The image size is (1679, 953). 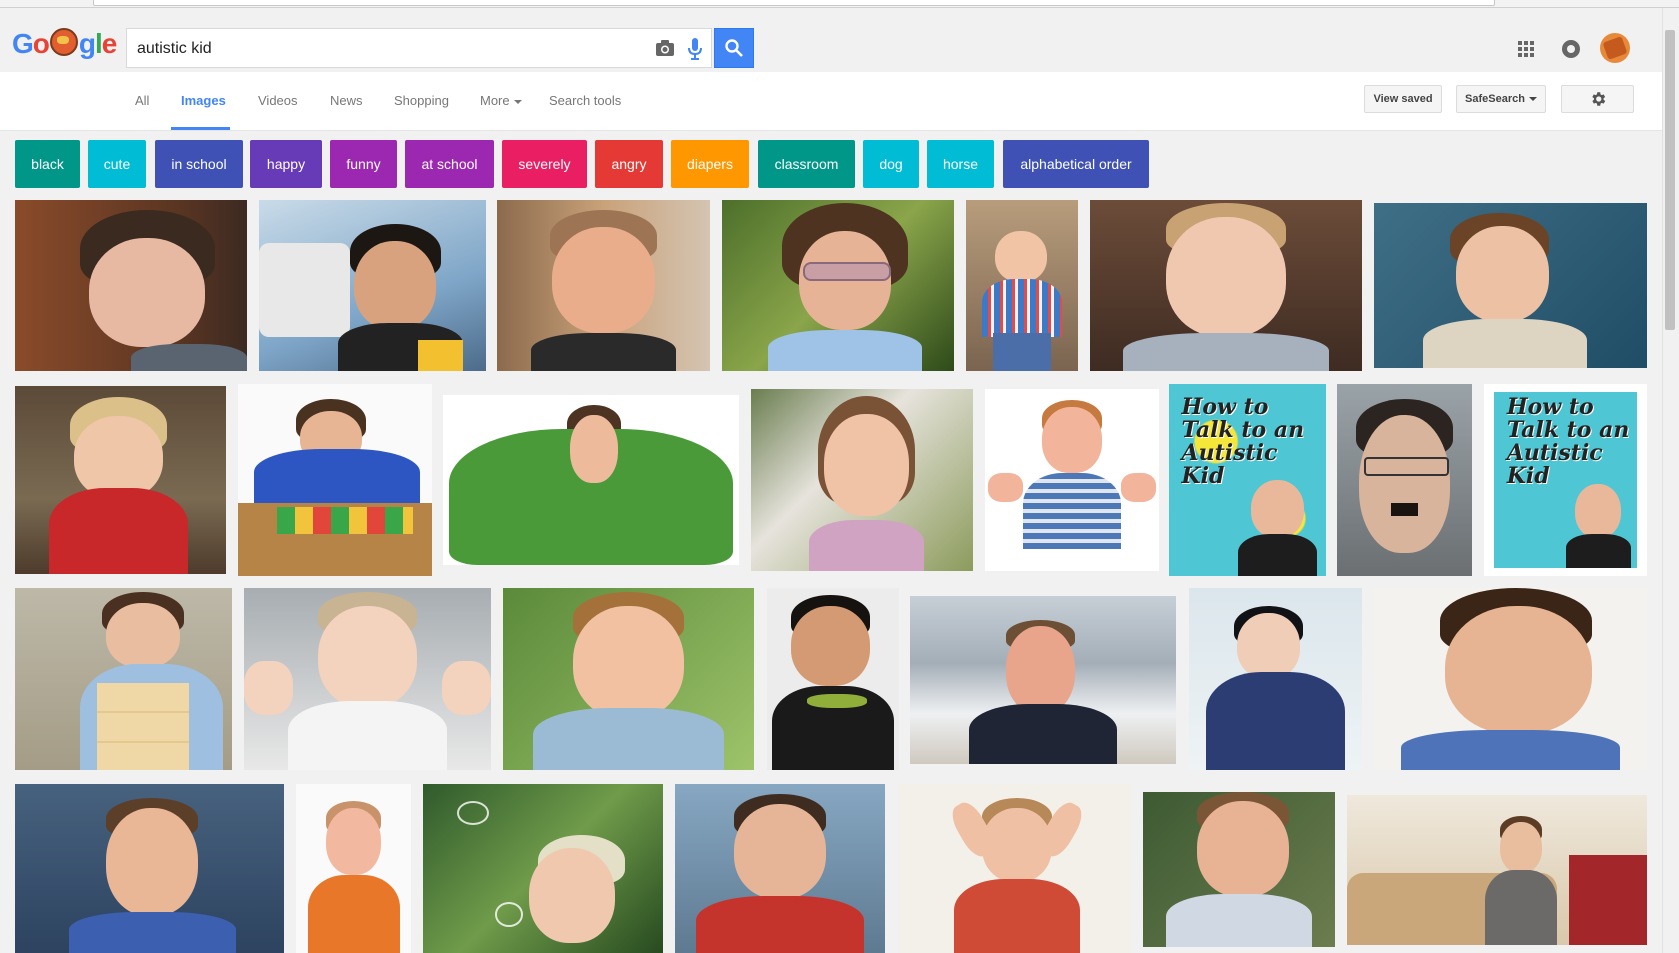 What do you see at coordinates (199, 164) in the screenshot?
I see `chip-in-school: in school` at bounding box center [199, 164].